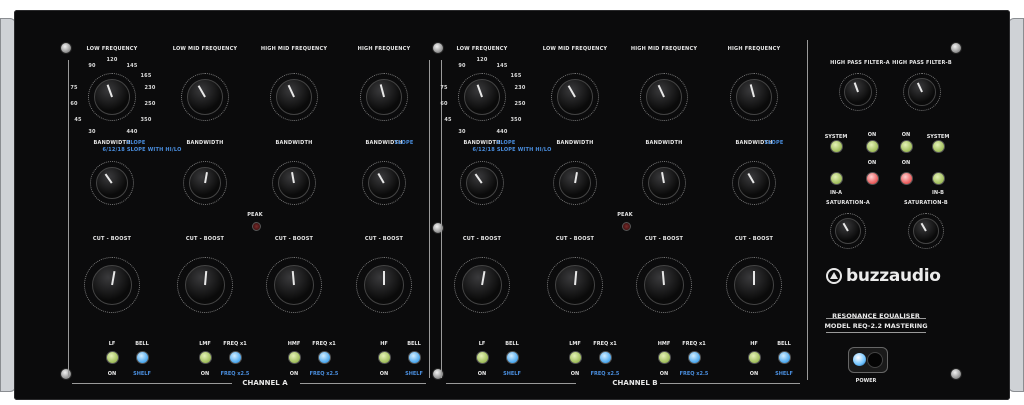  Describe the element at coordinates (205, 357) in the screenshot. I see `cha-lmf-enable-button` at that location.